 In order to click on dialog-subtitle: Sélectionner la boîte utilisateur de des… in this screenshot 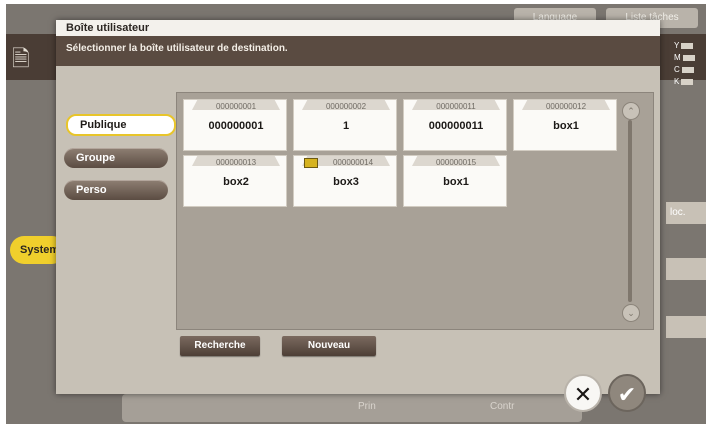, I will do `click(358, 51)`.